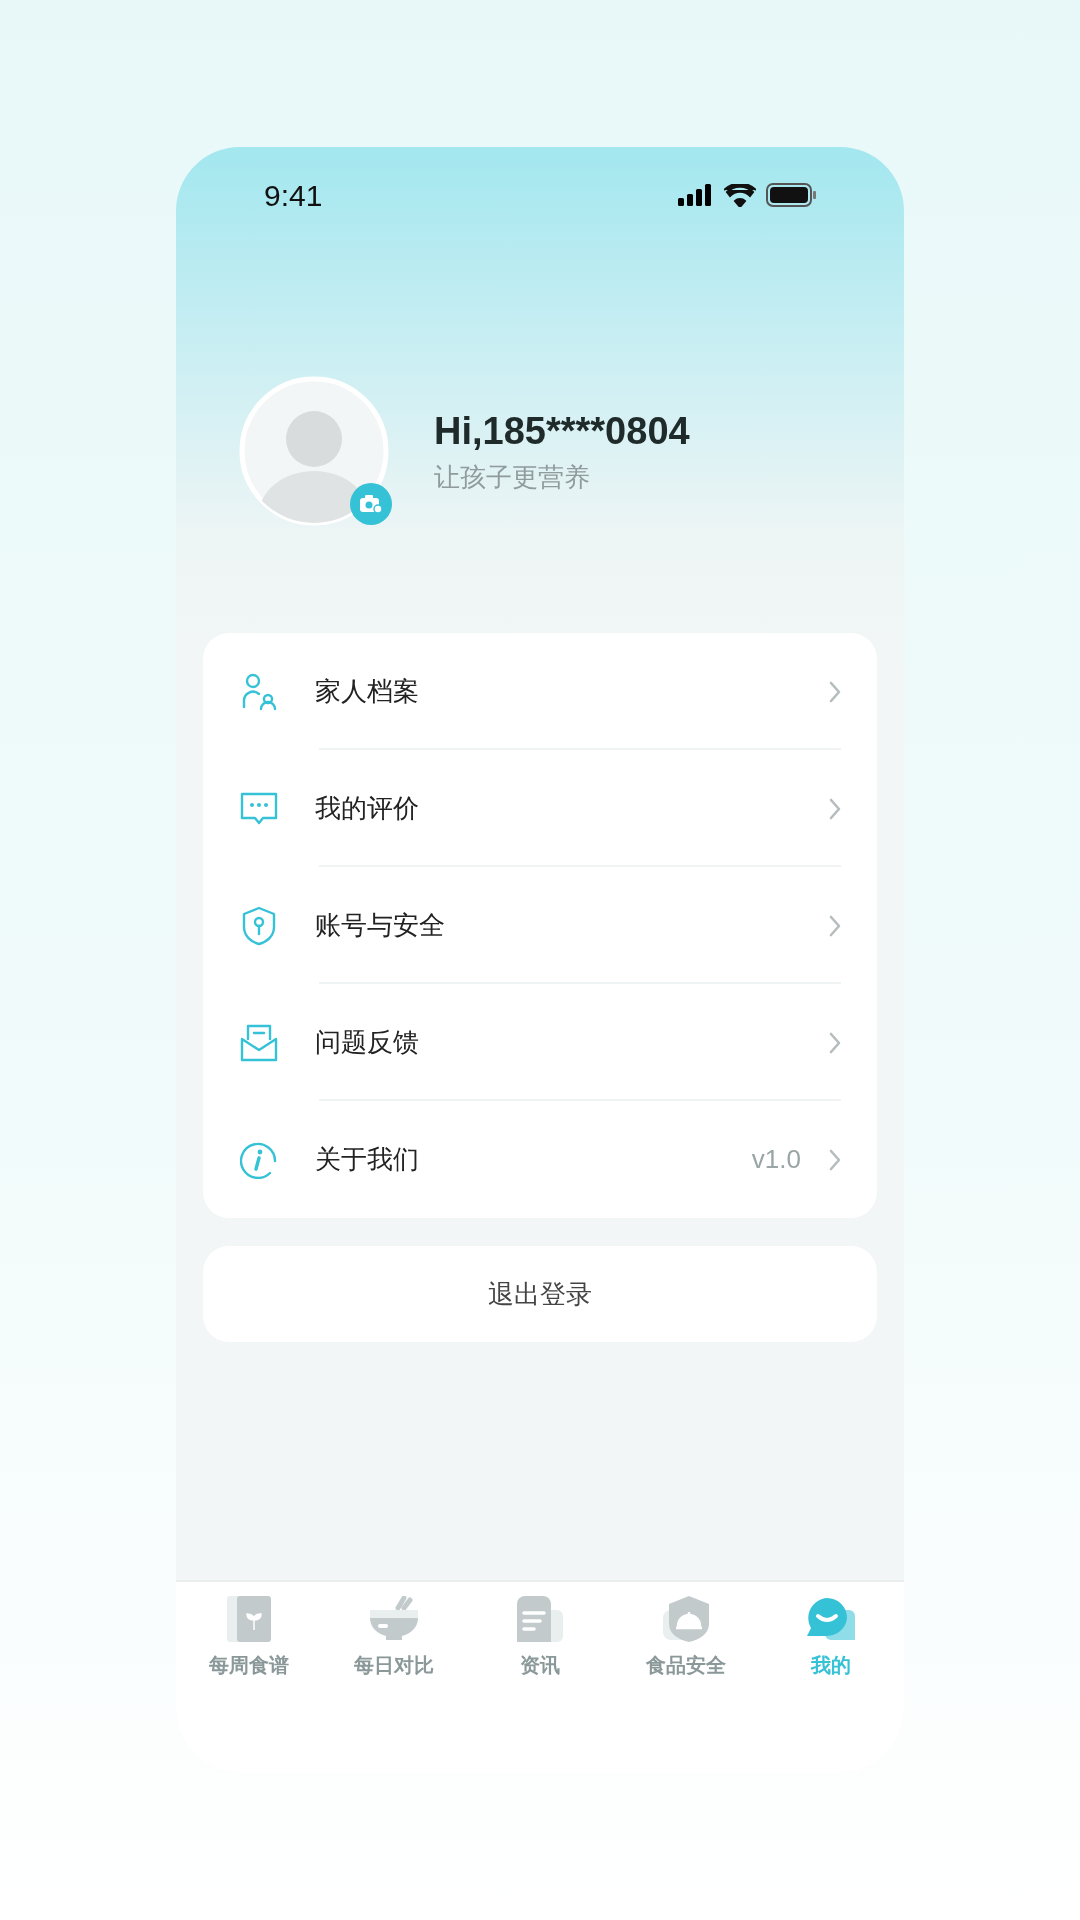  What do you see at coordinates (540, 925) in the screenshot?
I see `menu-item: 账号与安全` at bounding box center [540, 925].